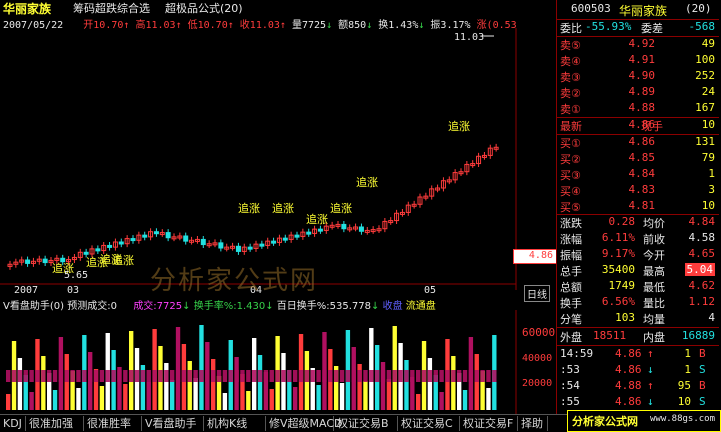 Image resolution: width=721 pixels, height=432 pixels. I want to click on axis-label-03: 03, so click(73, 290).